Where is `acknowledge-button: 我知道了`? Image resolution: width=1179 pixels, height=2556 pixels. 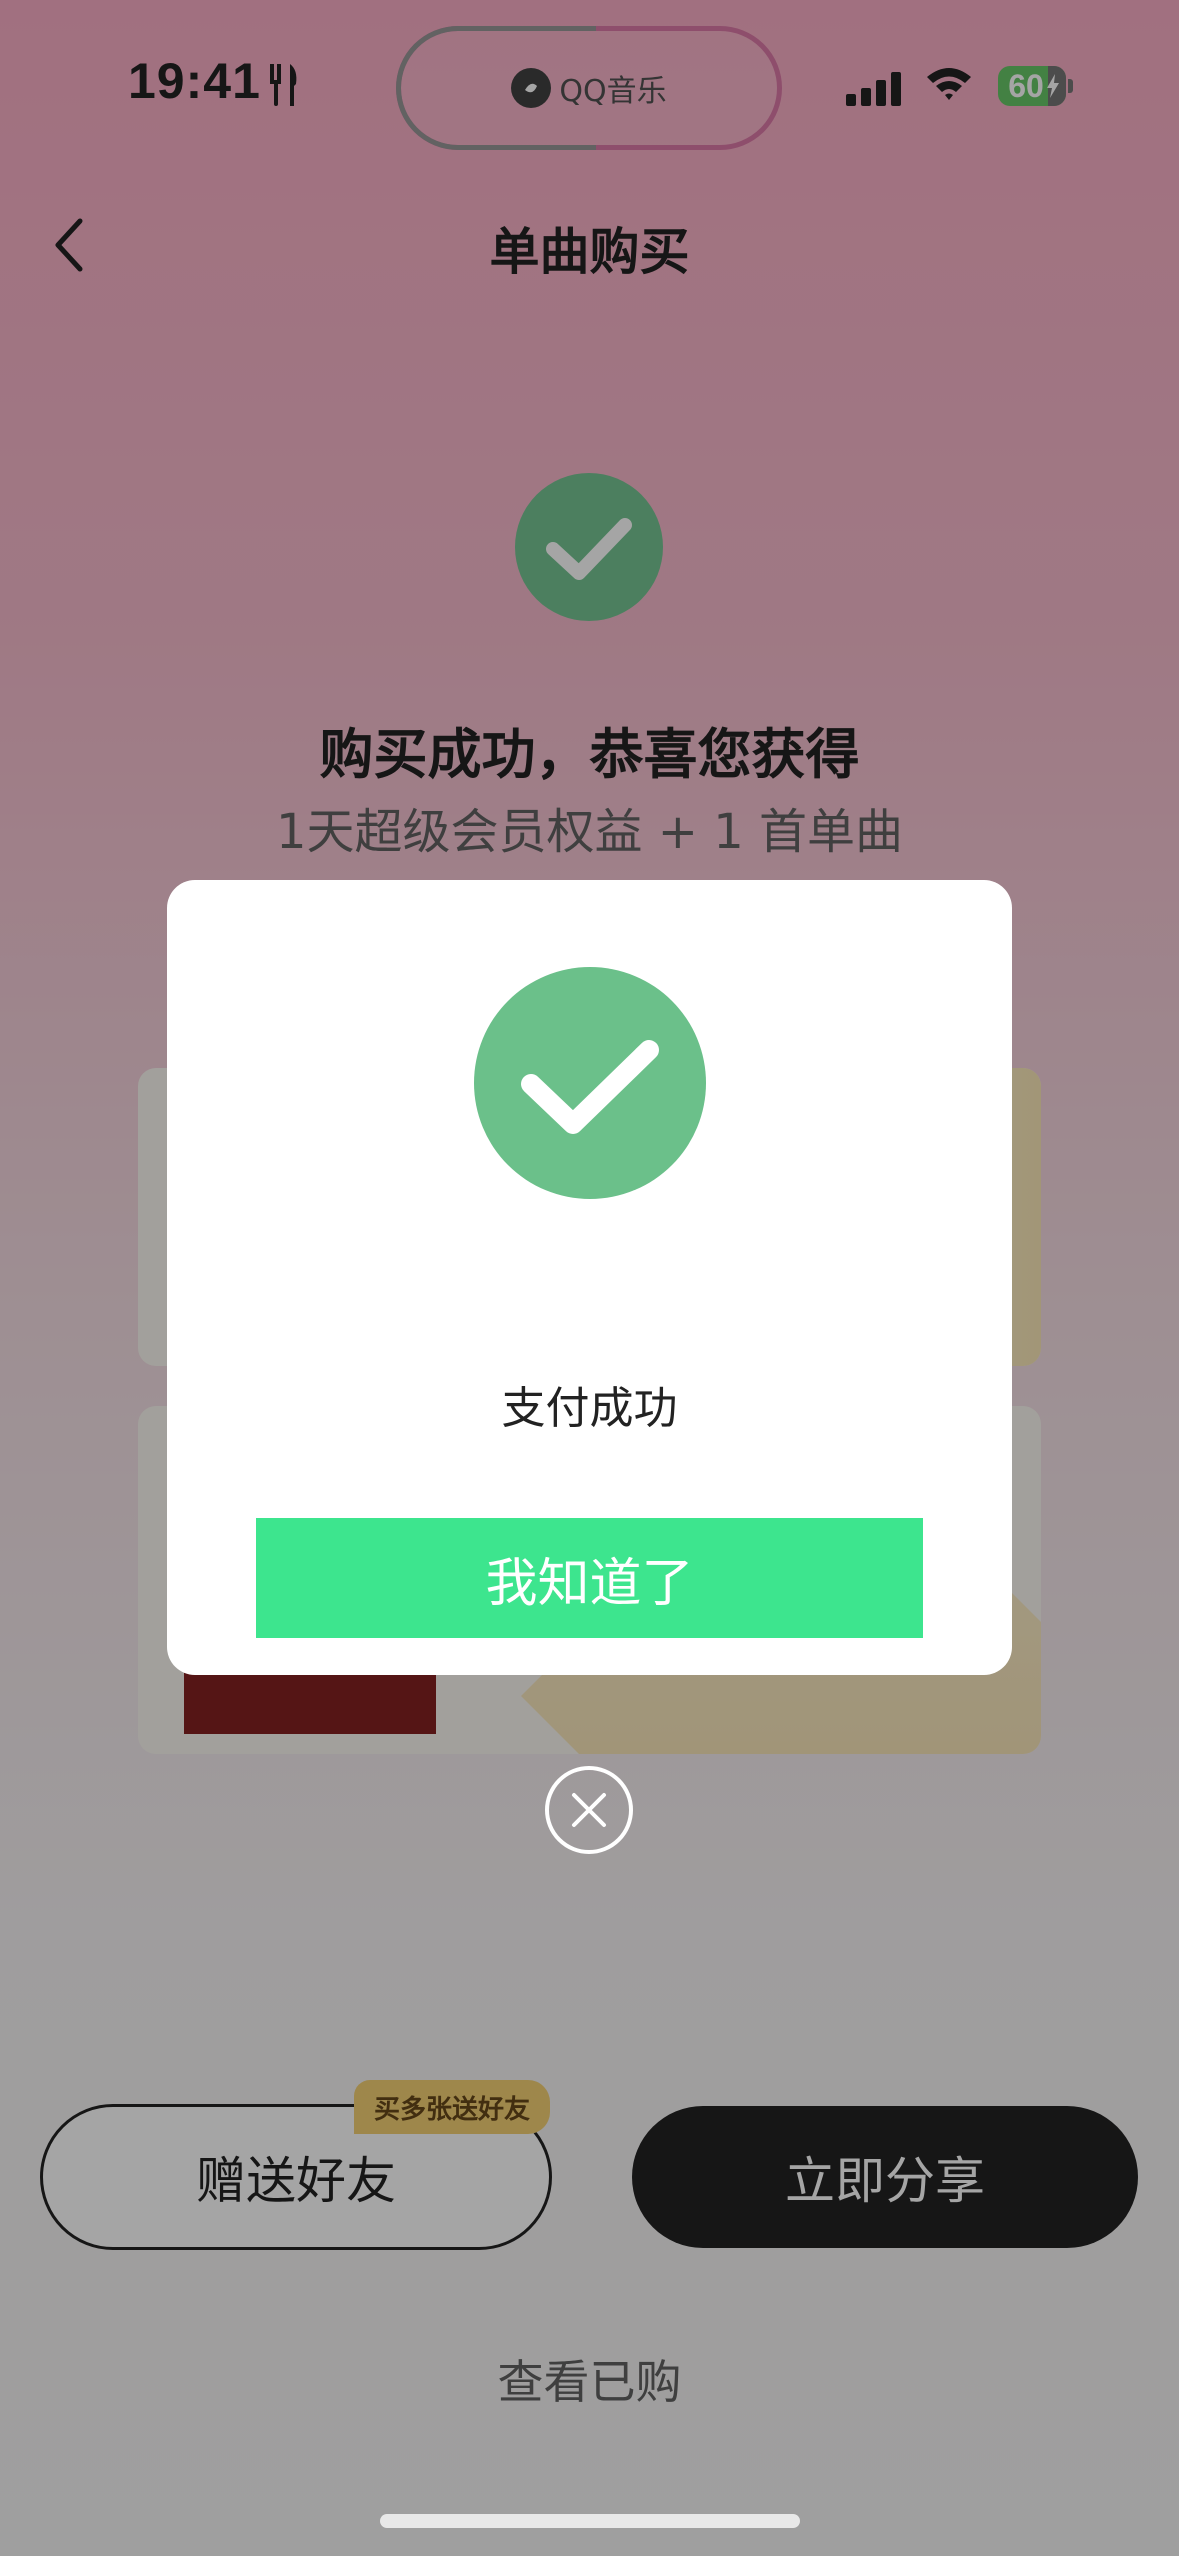 acknowledge-button: 我知道了 is located at coordinates (589, 1578).